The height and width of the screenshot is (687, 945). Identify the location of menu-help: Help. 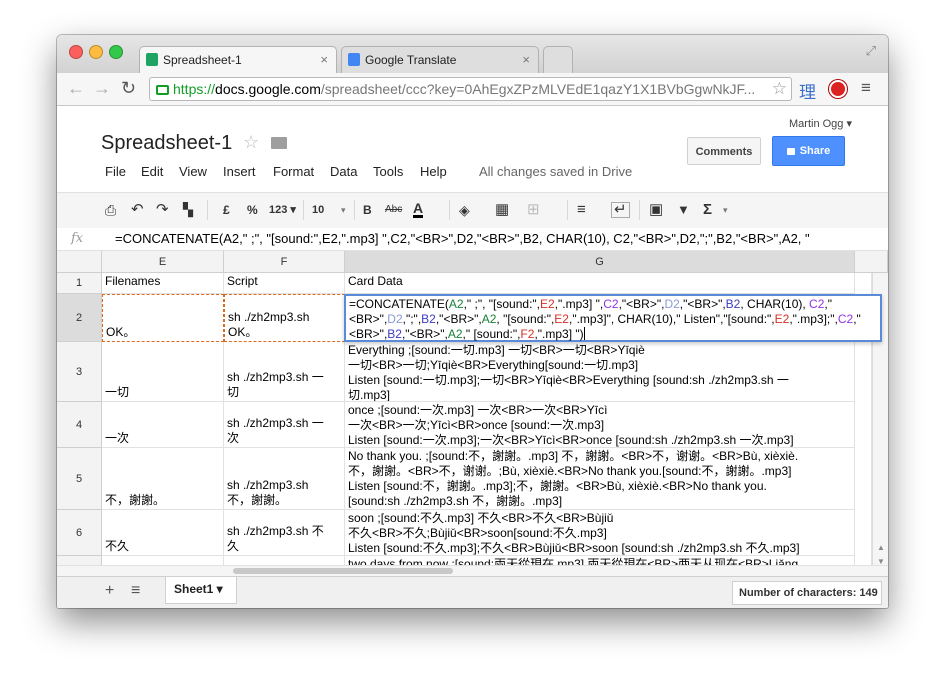
(433, 171).